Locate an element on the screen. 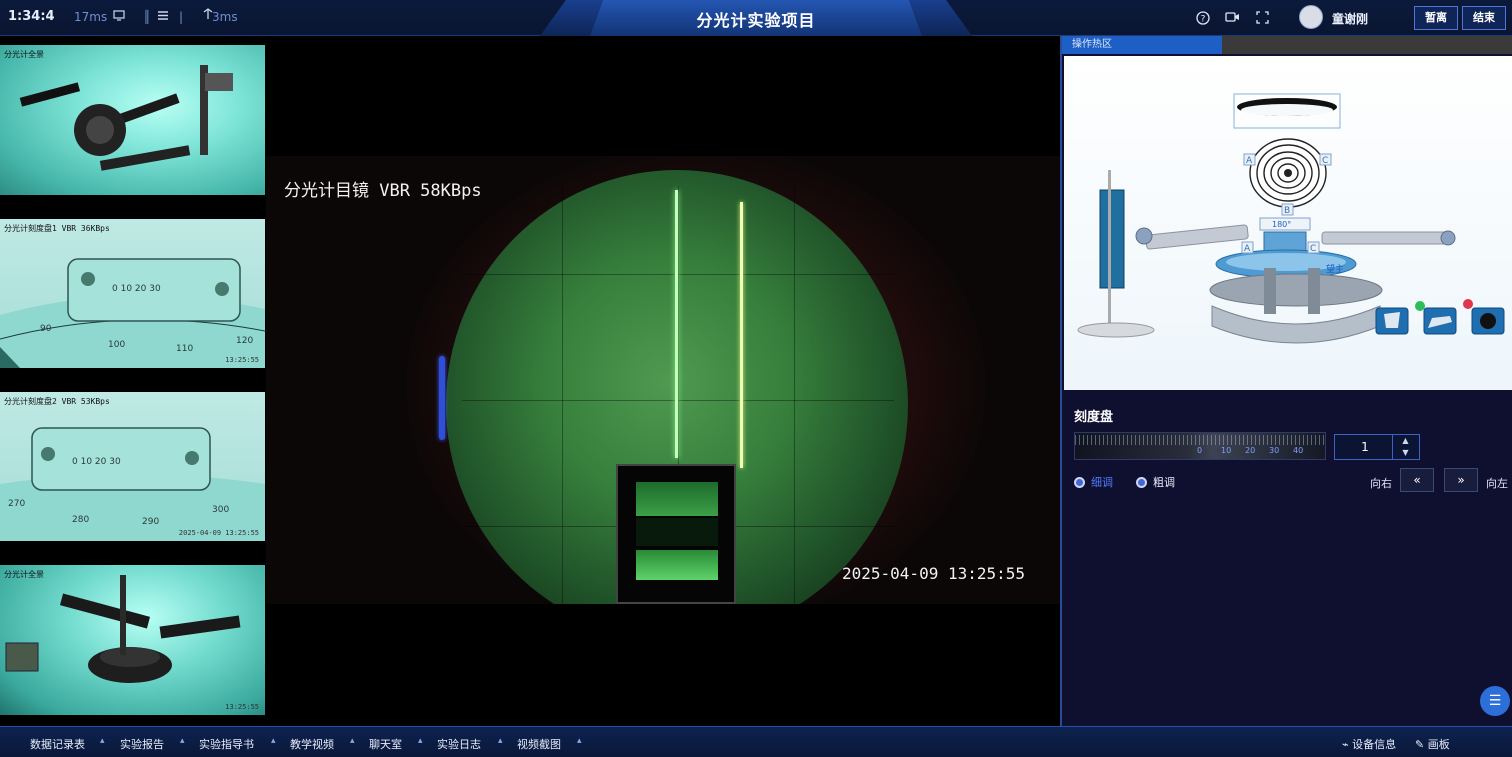  dial-number: 10 is located at coordinates (1226, 450).